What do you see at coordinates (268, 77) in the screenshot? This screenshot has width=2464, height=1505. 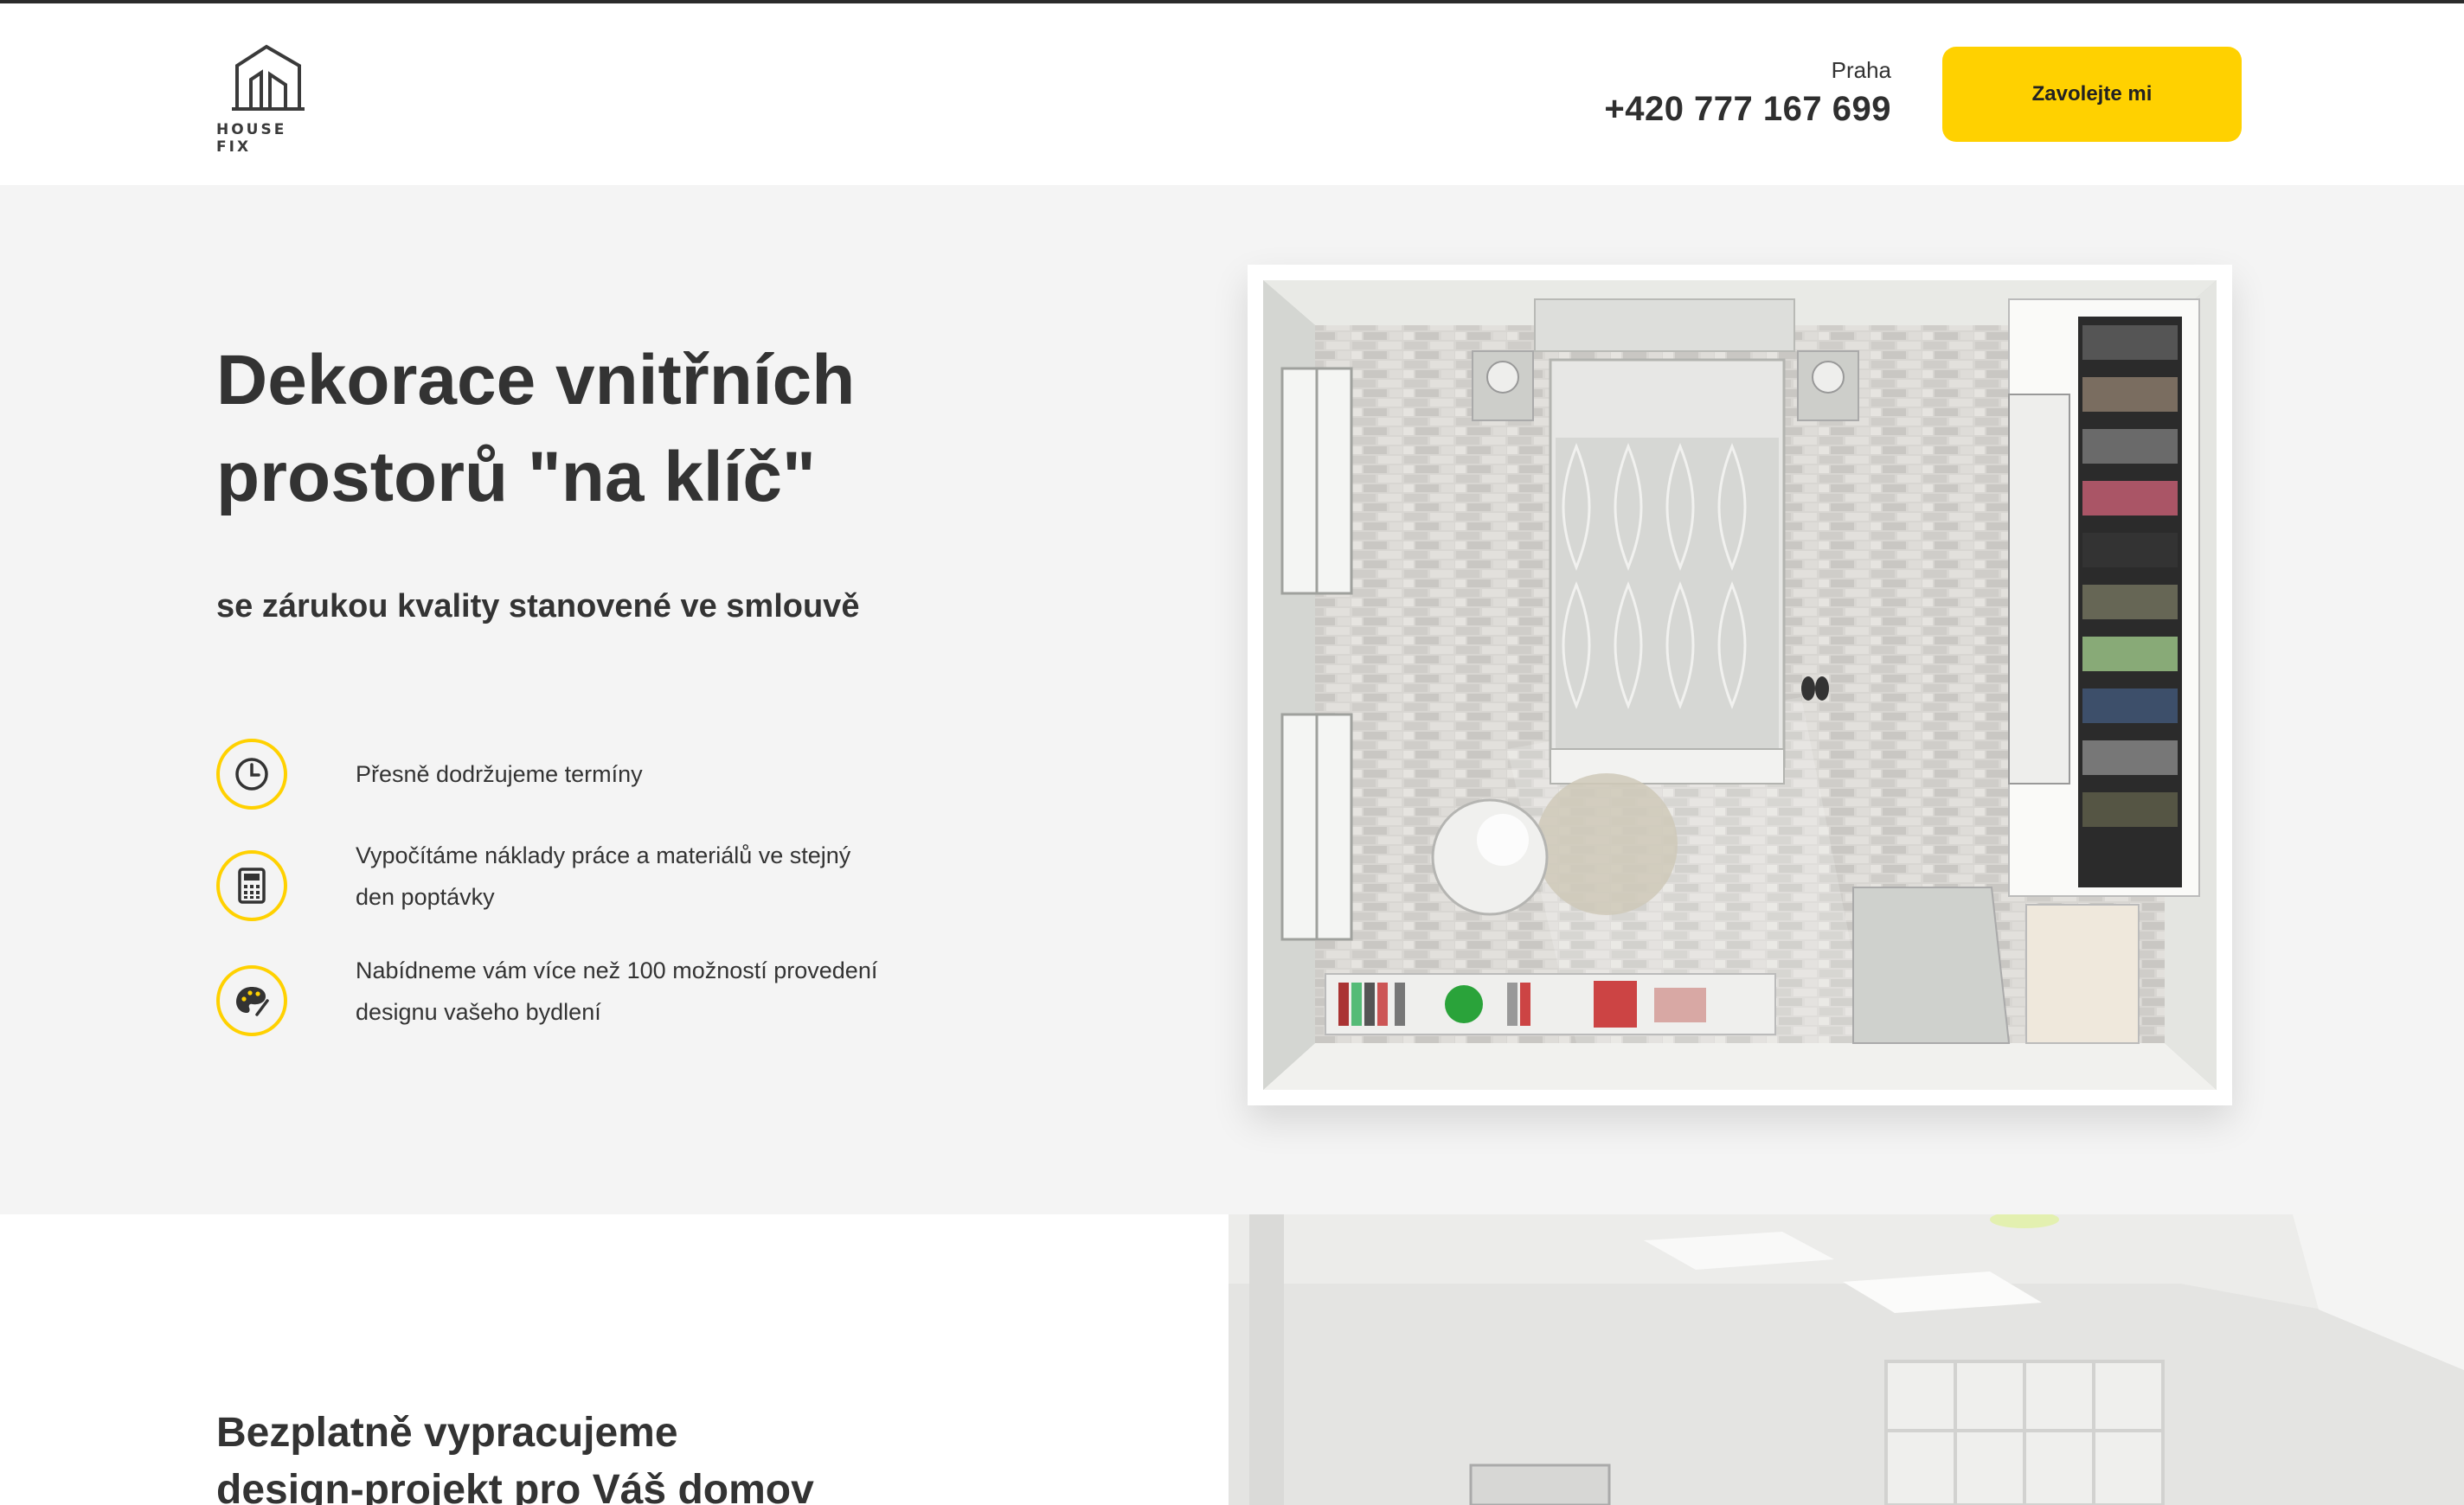 I see `house-logo-icon` at bounding box center [268, 77].